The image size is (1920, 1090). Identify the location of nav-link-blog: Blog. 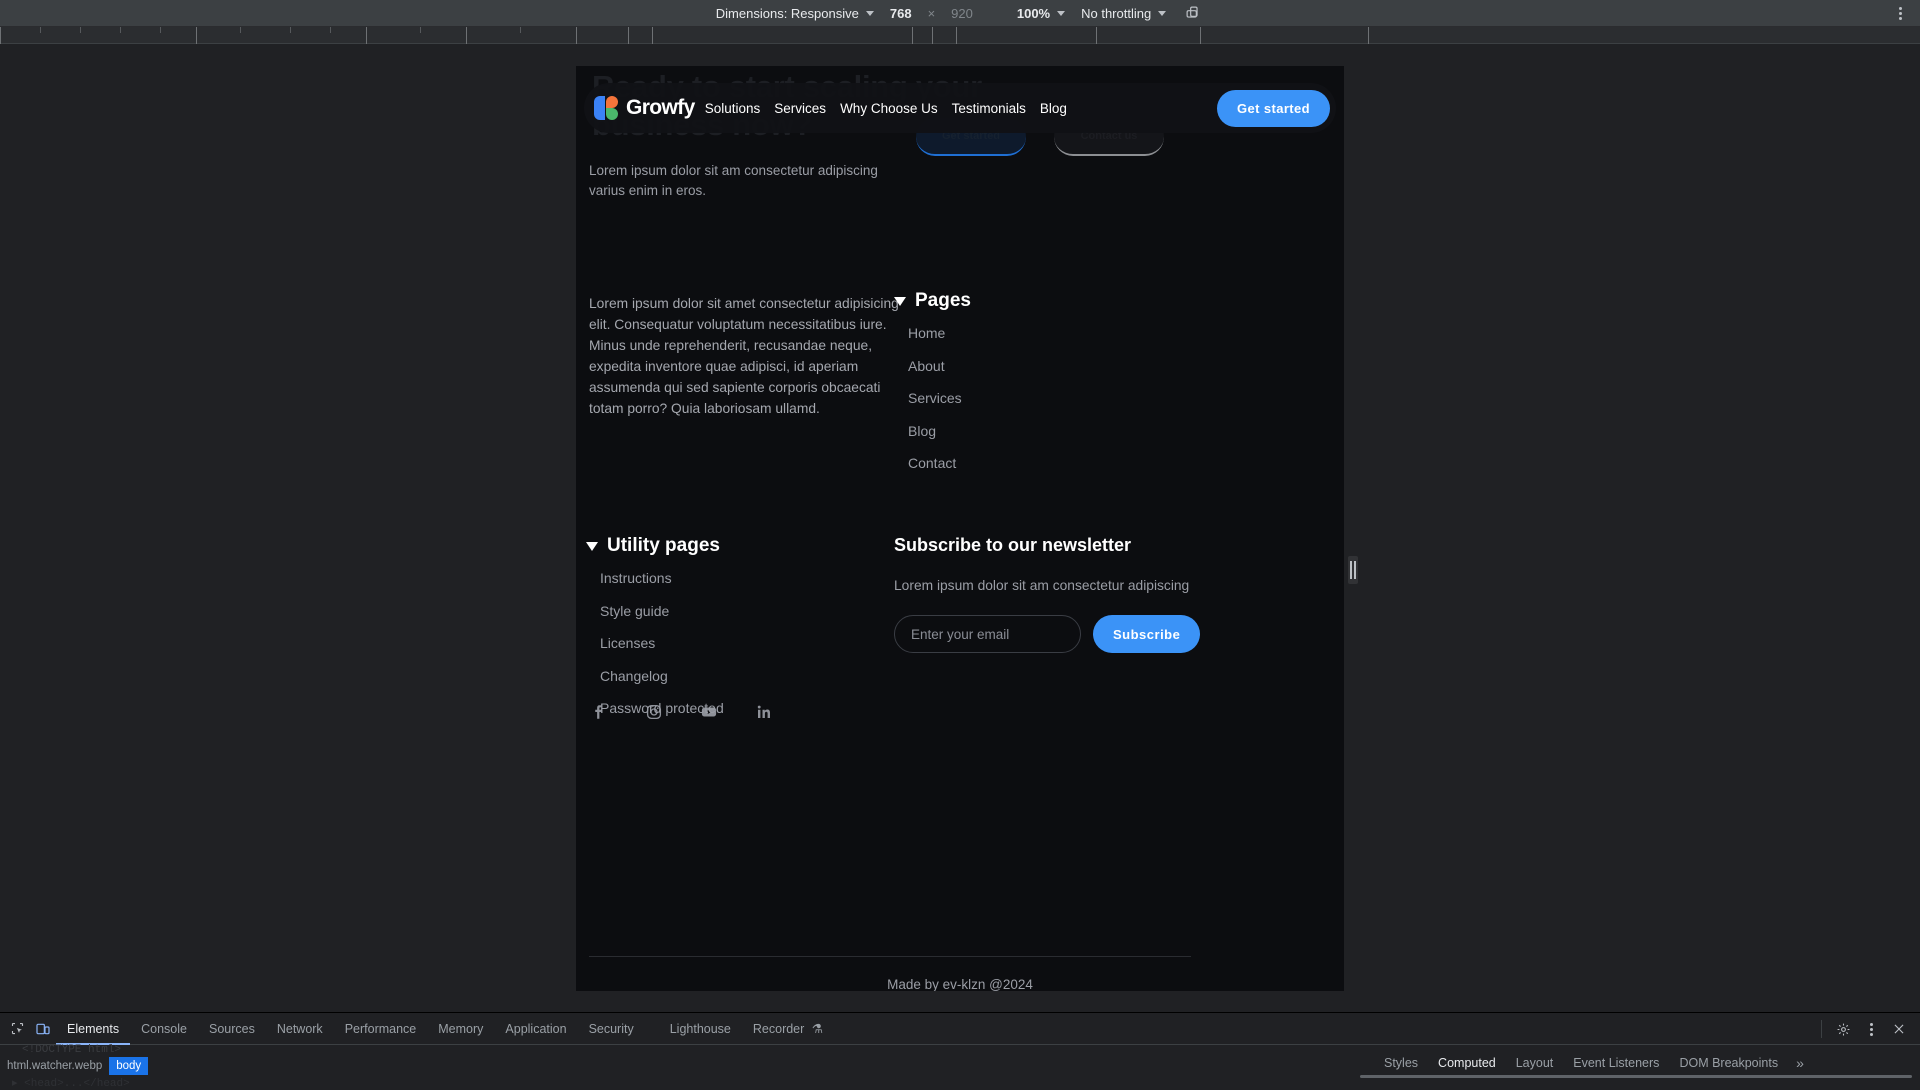
(1053, 108).